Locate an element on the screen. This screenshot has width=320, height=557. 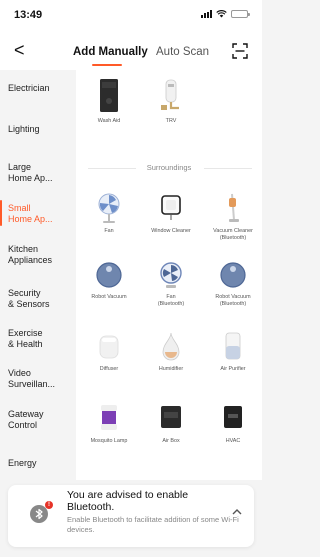
device-diffuser: Diffuser is located at coordinates (109, 351).